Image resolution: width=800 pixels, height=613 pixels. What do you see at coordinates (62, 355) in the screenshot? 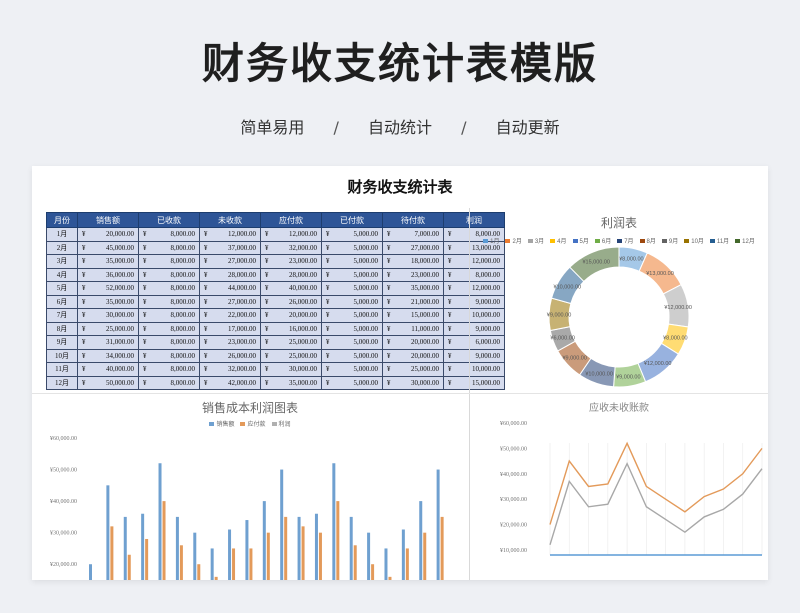
I see `month-cell: 10月` at bounding box center [62, 355].